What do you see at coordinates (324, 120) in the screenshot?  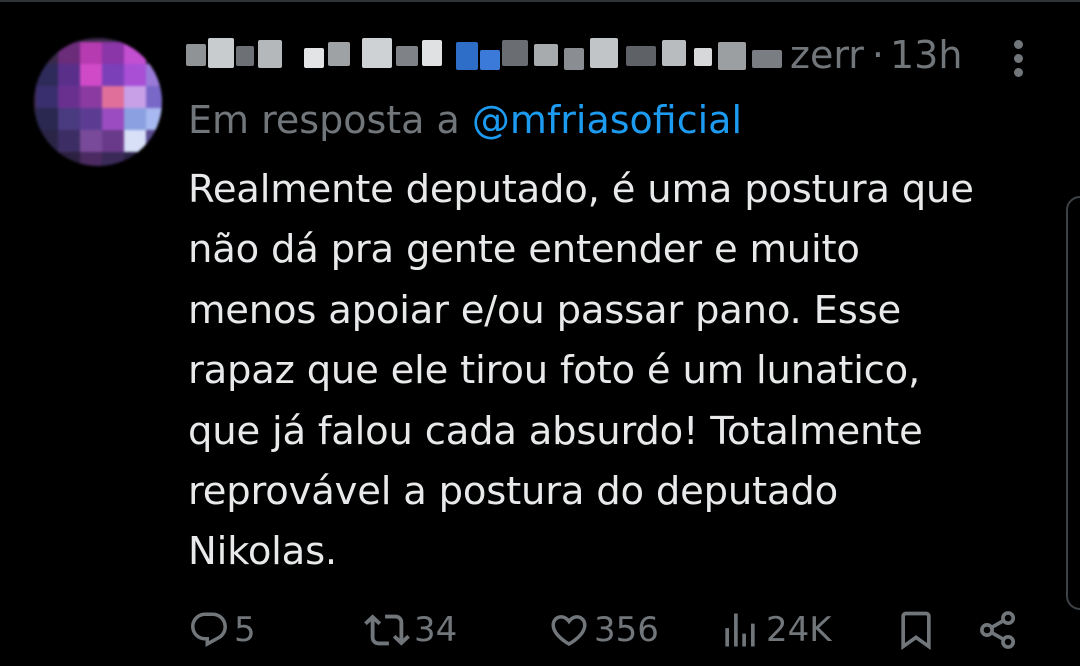 I see `reply-prefix: Em resposta a` at bounding box center [324, 120].